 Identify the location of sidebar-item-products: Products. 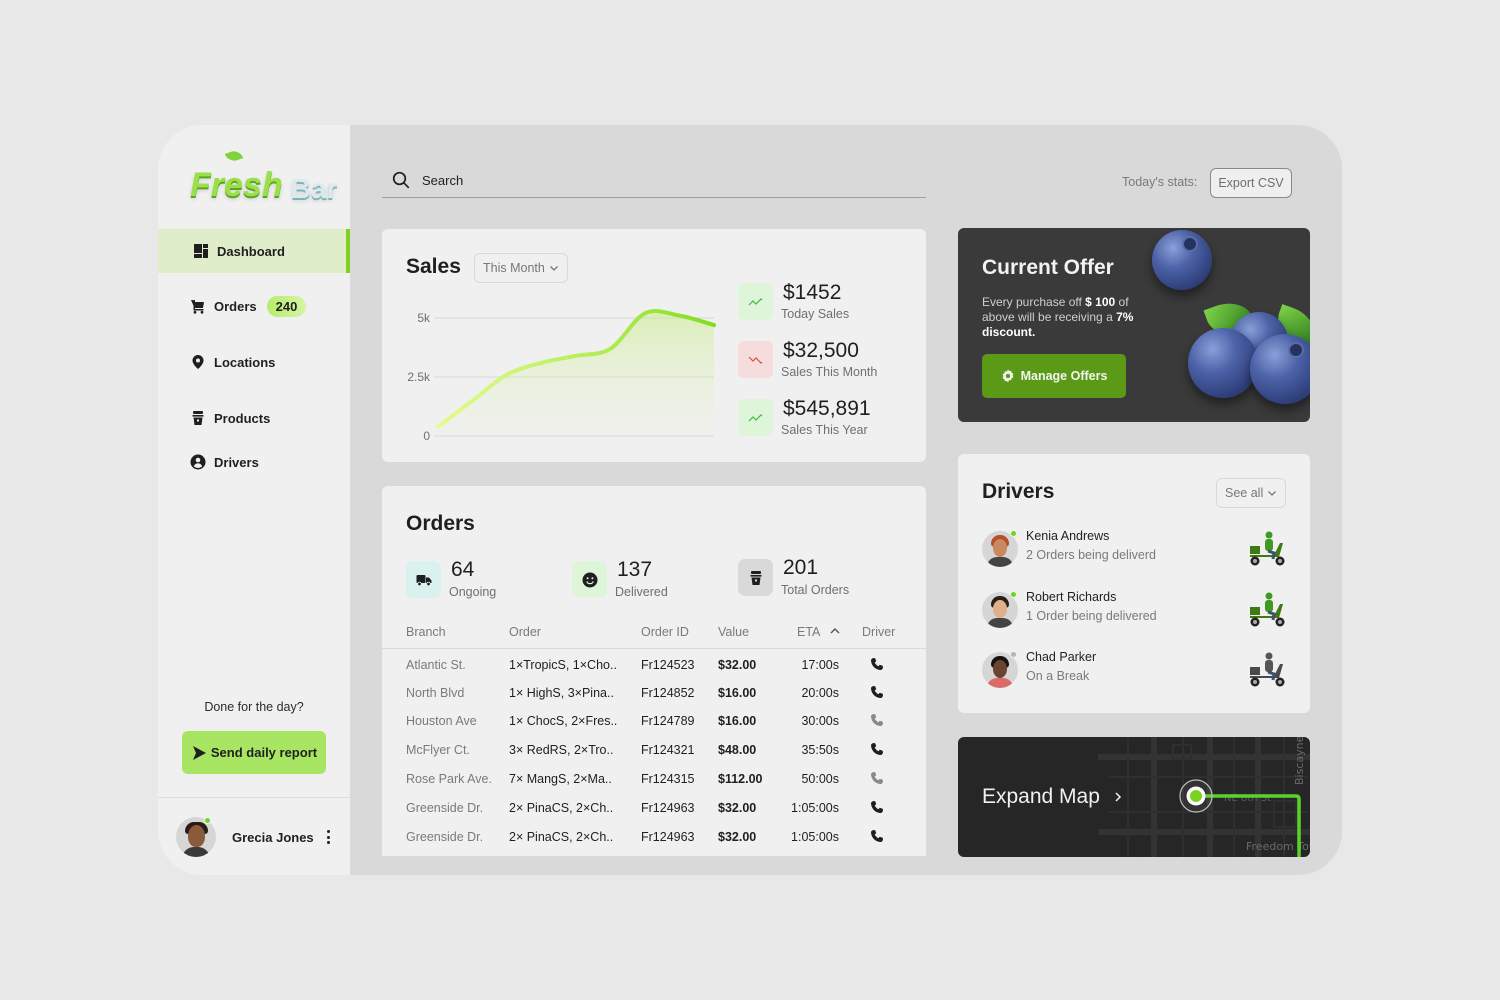
(254, 418).